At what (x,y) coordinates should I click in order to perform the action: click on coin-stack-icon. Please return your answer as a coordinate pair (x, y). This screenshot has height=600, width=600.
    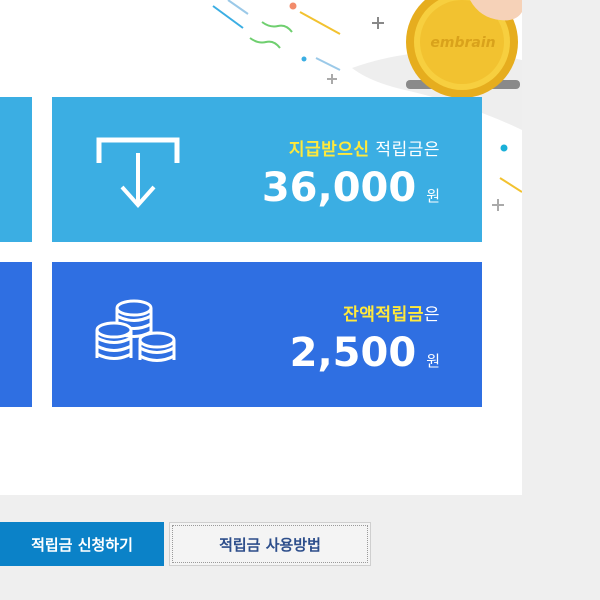
    Looking at the image, I should click on (135, 330).